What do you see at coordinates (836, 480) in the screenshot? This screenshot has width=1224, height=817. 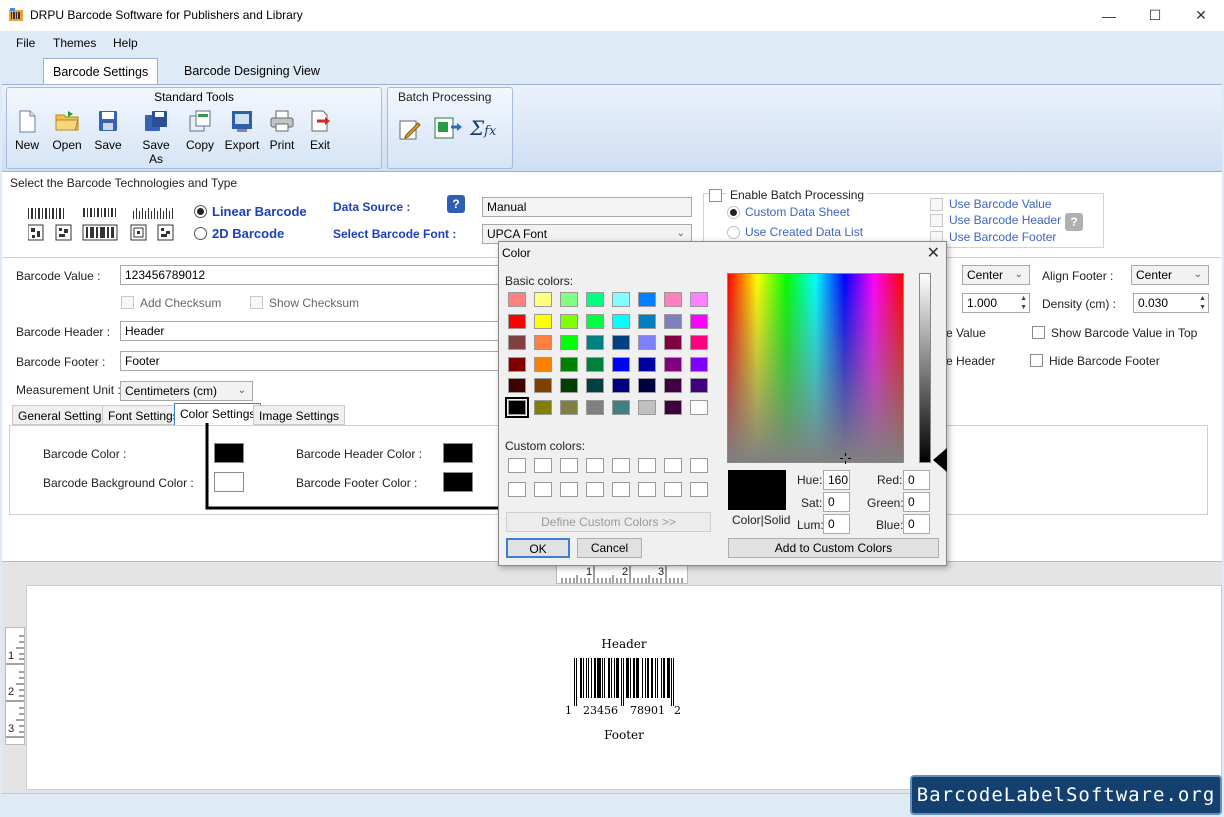 I see `hue-input: 160` at bounding box center [836, 480].